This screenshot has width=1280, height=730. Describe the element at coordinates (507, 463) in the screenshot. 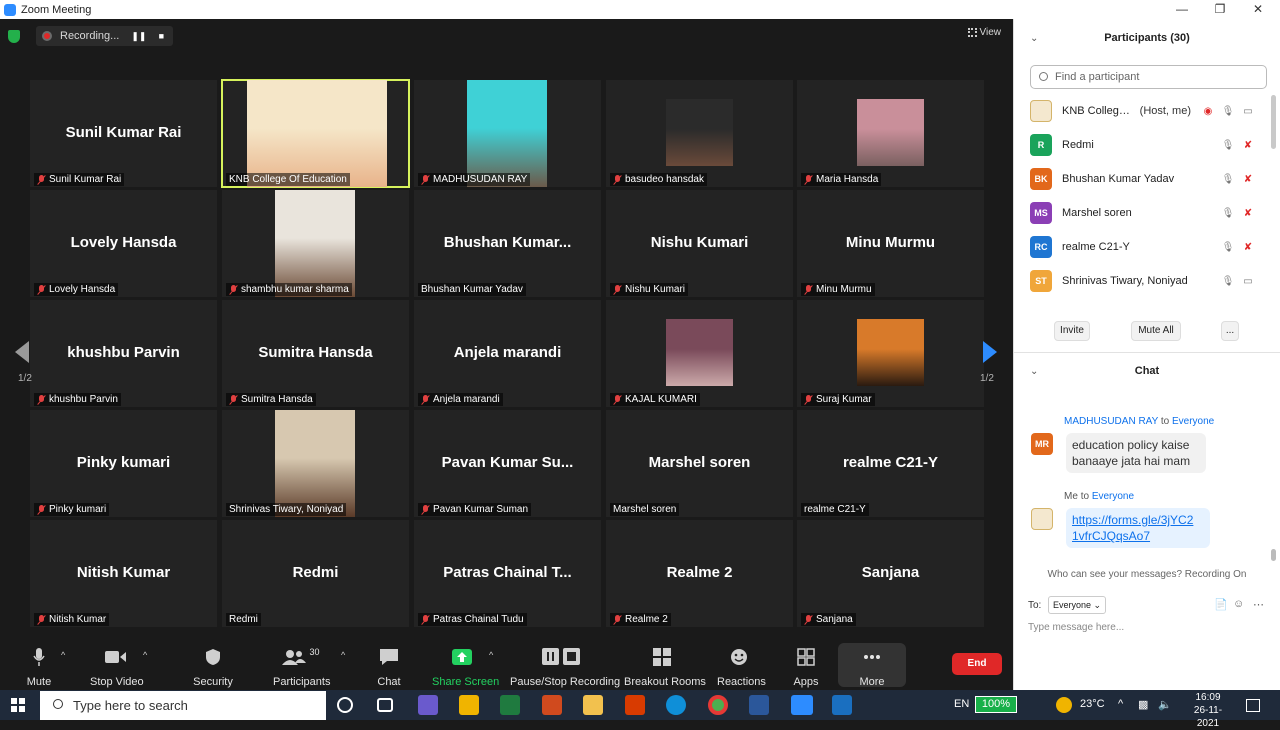

I see `participant-tile: Pavan Kumar Su... Pavan Kumar Suman` at that location.